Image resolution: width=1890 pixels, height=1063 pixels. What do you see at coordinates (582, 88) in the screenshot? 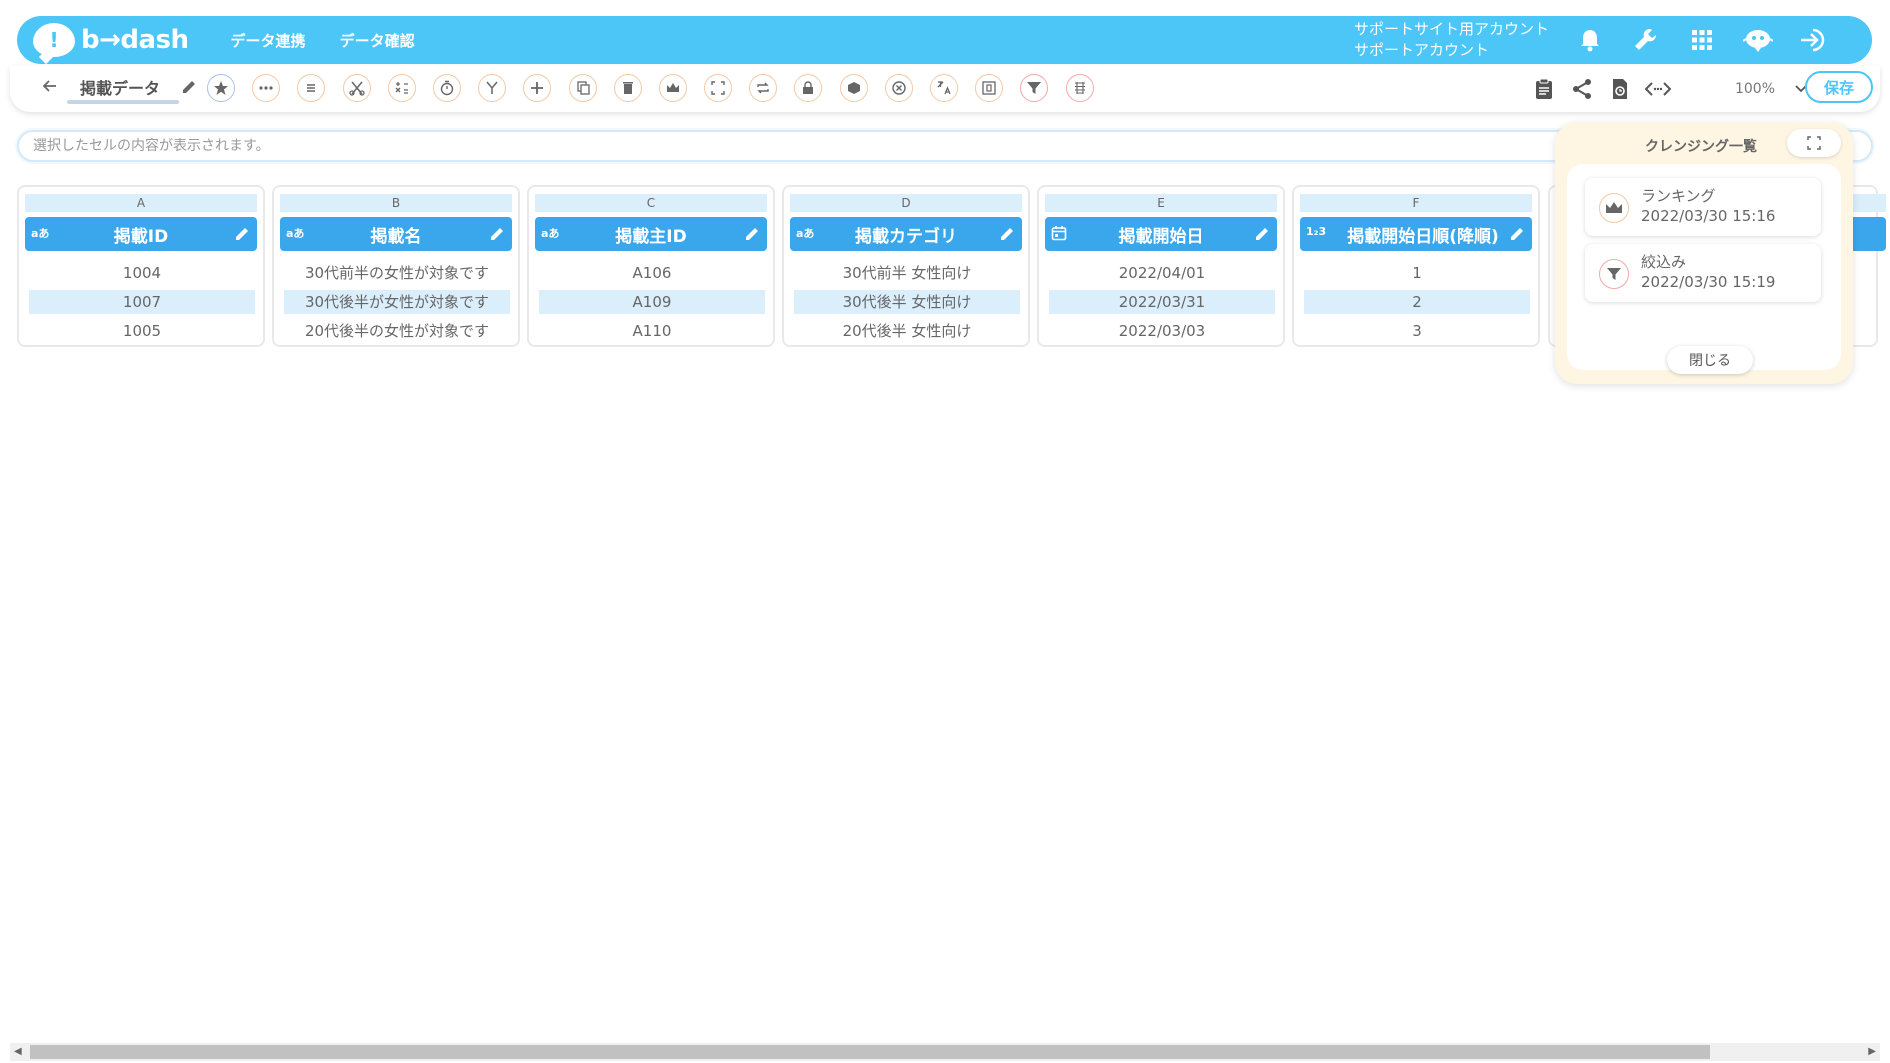
I see `copy-tool-icon` at bounding box center [582, 88].